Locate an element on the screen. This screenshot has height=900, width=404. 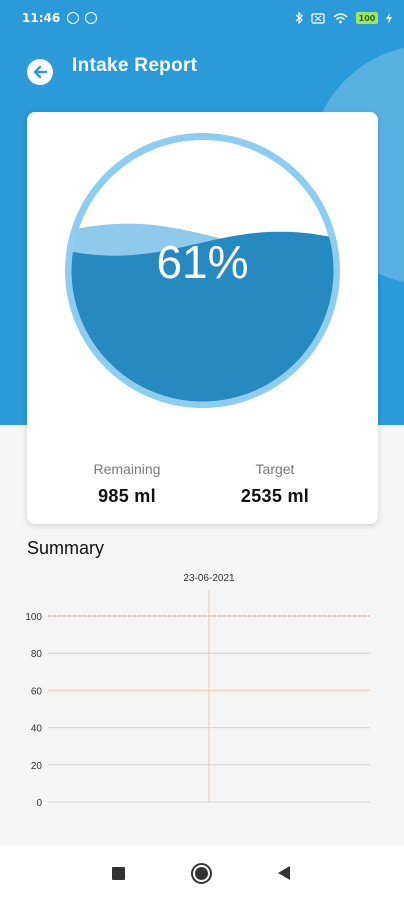
charging-icon is located at coordinates (389, 18).